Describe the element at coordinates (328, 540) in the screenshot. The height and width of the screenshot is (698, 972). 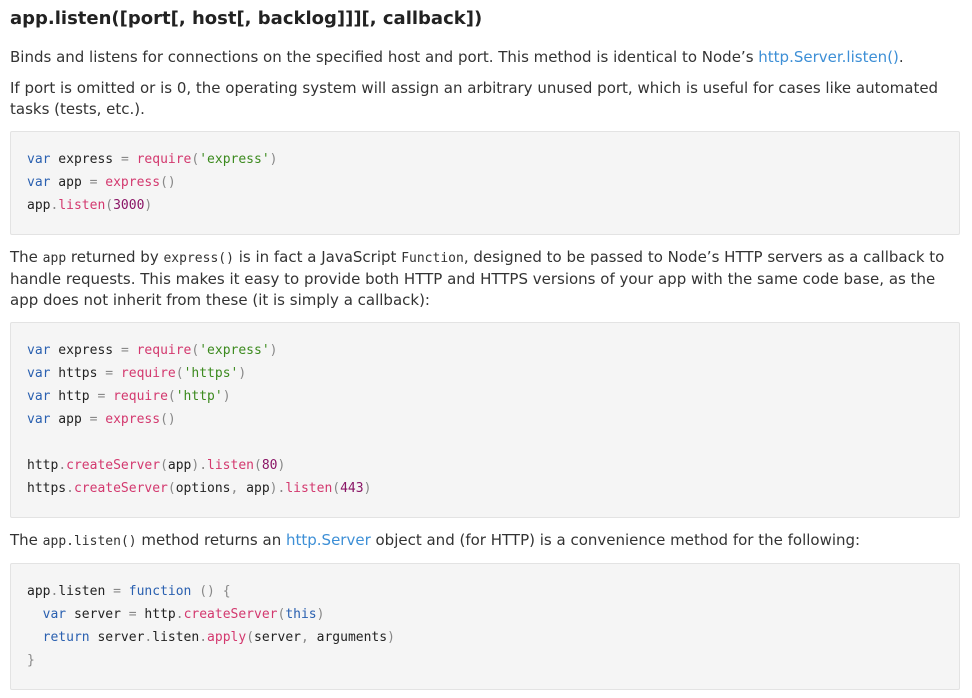
I see `http-server-link: http.Server` at that location.